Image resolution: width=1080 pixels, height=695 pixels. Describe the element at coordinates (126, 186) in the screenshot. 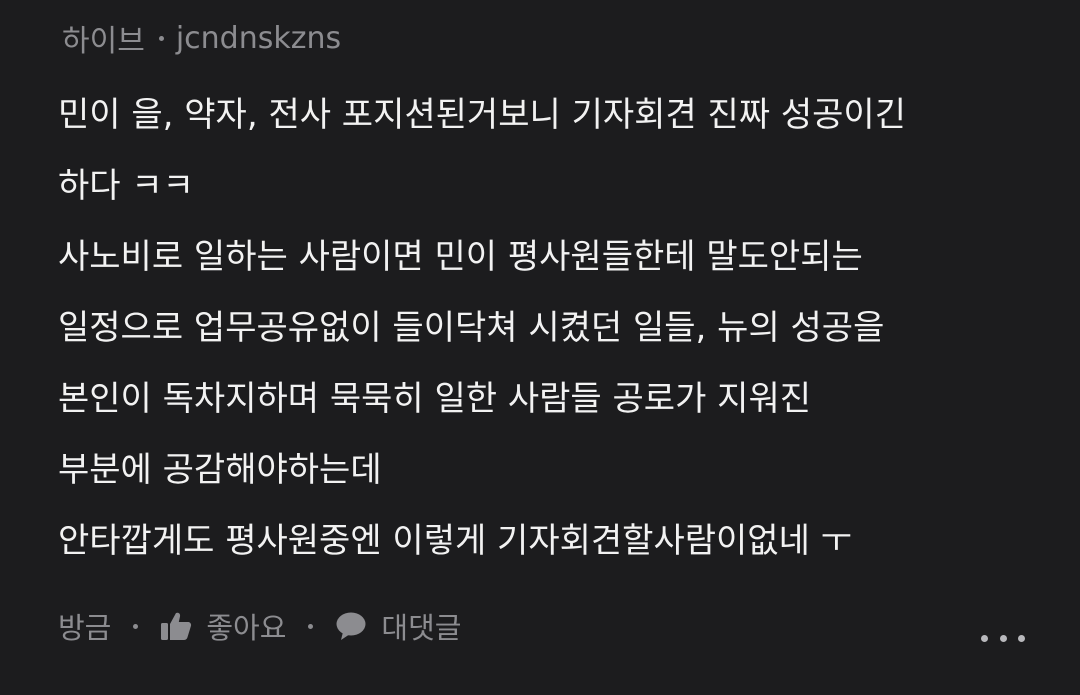

I see `comment-line: 하다 ㅋㅋ` at that location.